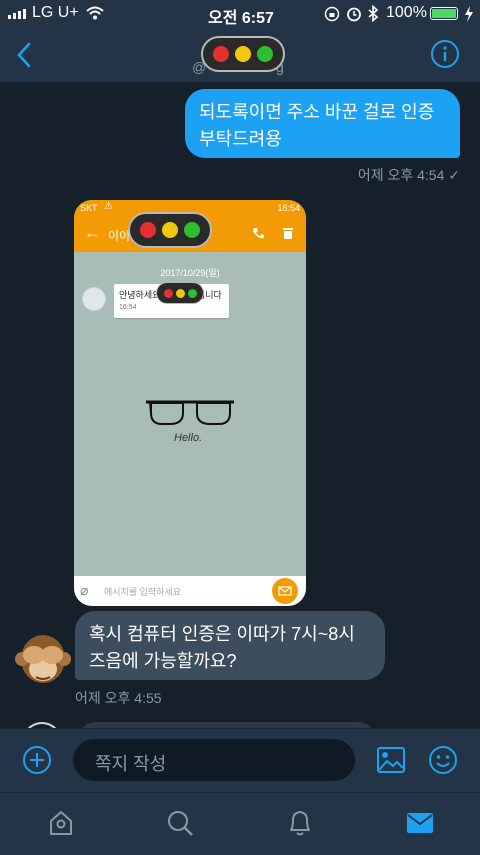 This screenshot has width=480, height=855. What do you see at coordinates (406, 12) in the screenshot?
I see `battery-percent: 100%` at bounding box center [406, 12].